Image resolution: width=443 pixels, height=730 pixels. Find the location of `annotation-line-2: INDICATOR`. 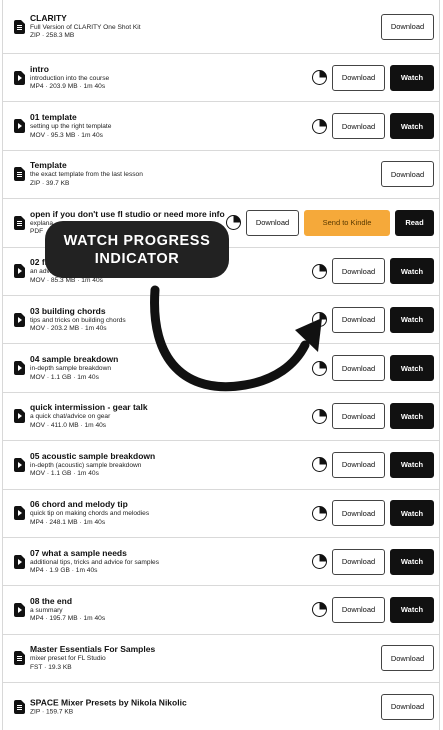

annotation-line-2: INDICATOR is located at coordinates (137, 258).